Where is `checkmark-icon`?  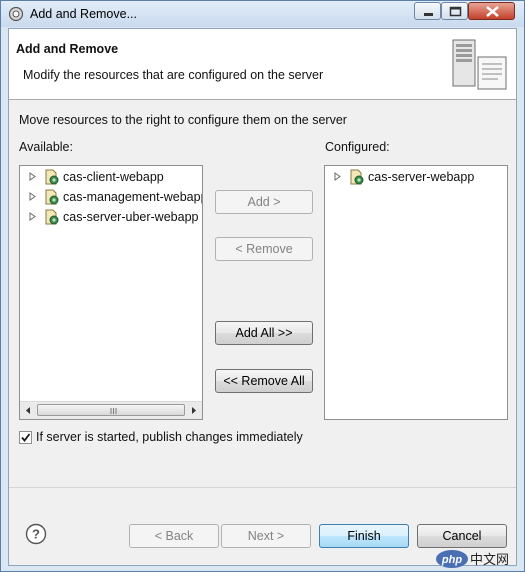
checkmark-icon is located at coordinates (26, 437).